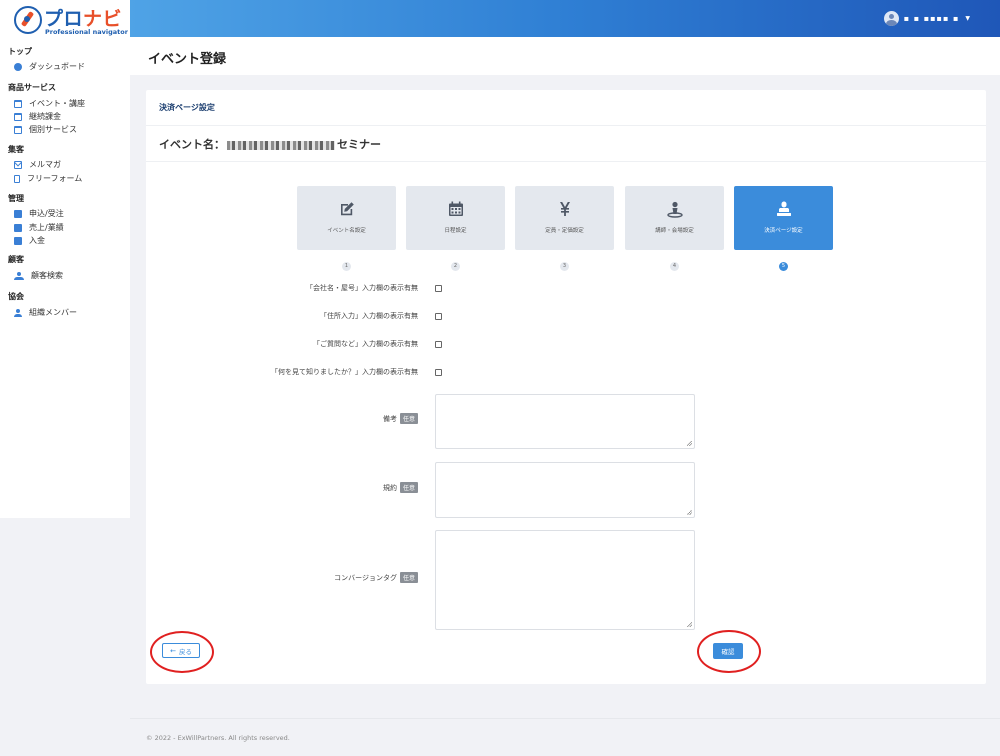 Image resolution: width=1000 pixels, height=756 pixels. Describe the element at coordinates (783, 266) in the screenshot. I see `step-number: 5` at that location.